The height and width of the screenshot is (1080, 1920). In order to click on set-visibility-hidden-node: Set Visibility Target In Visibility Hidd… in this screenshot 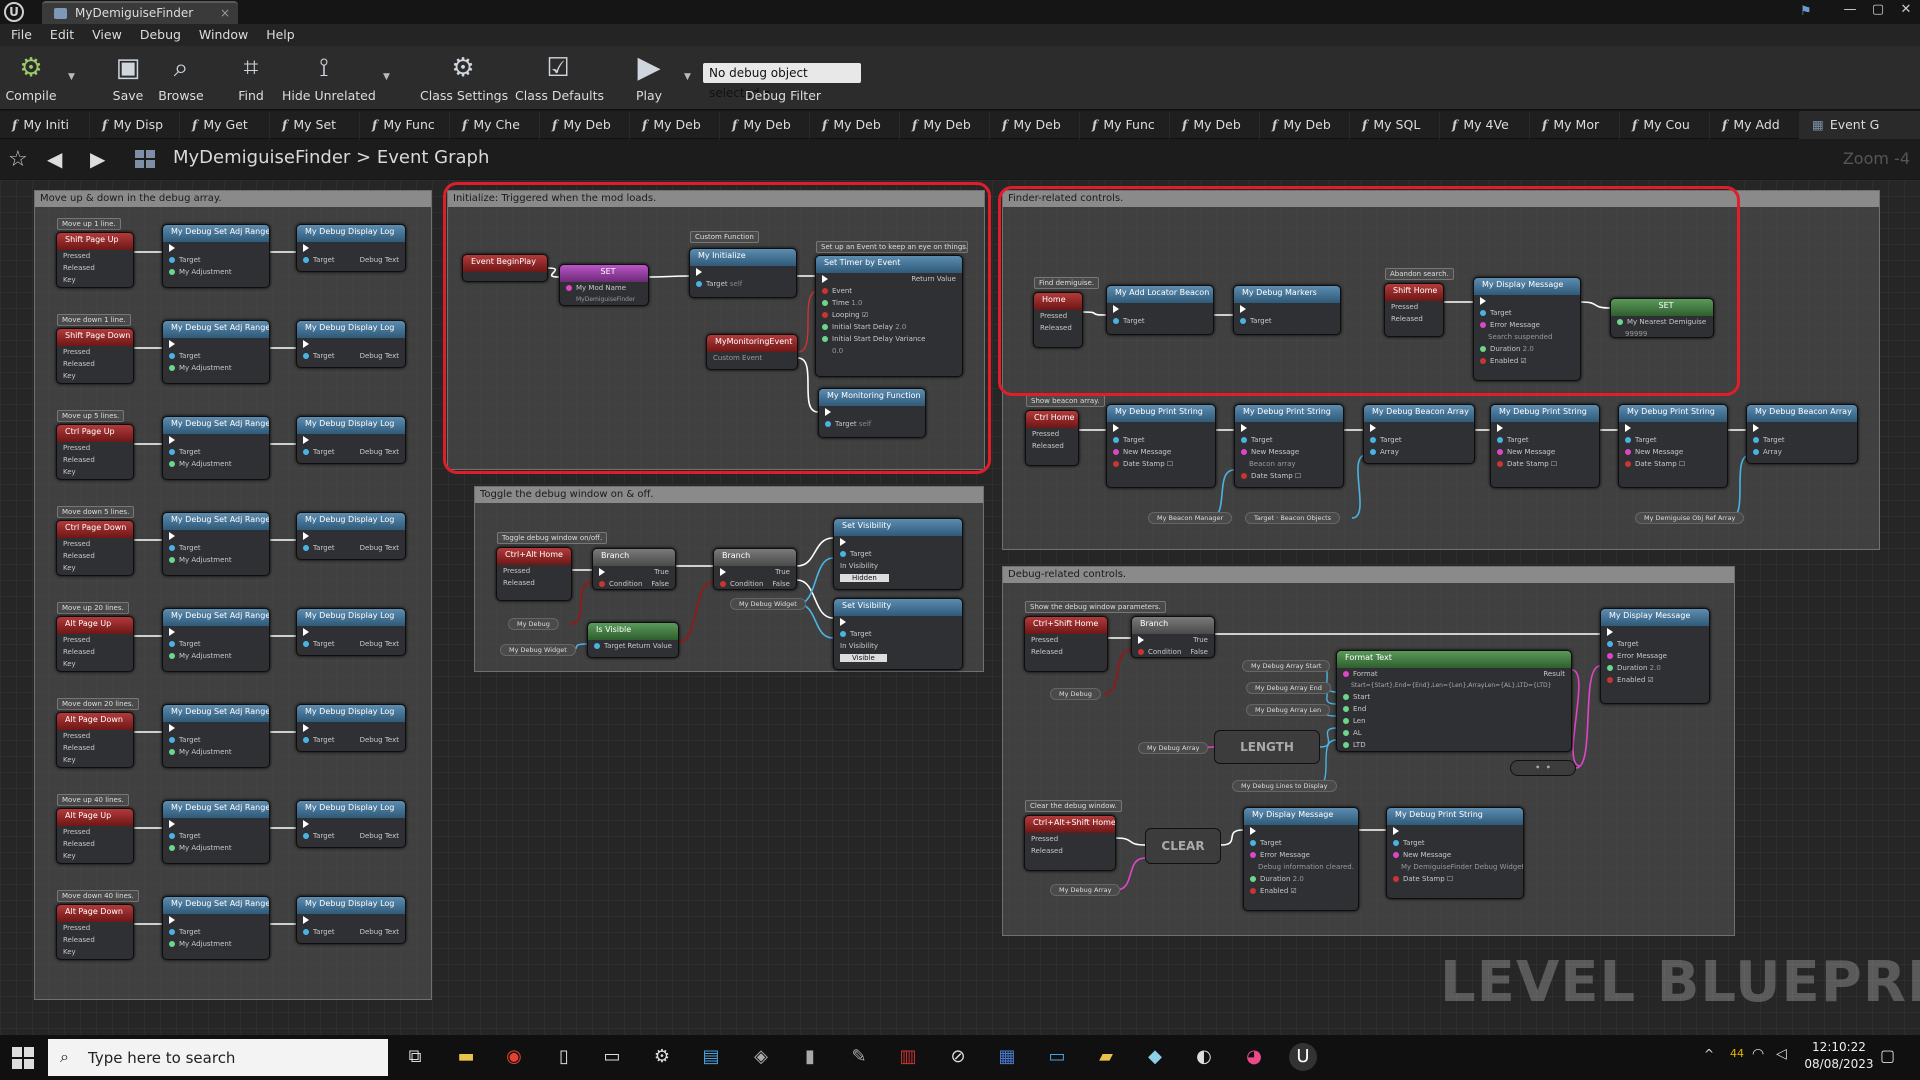, I will do `click(898, 554)`.